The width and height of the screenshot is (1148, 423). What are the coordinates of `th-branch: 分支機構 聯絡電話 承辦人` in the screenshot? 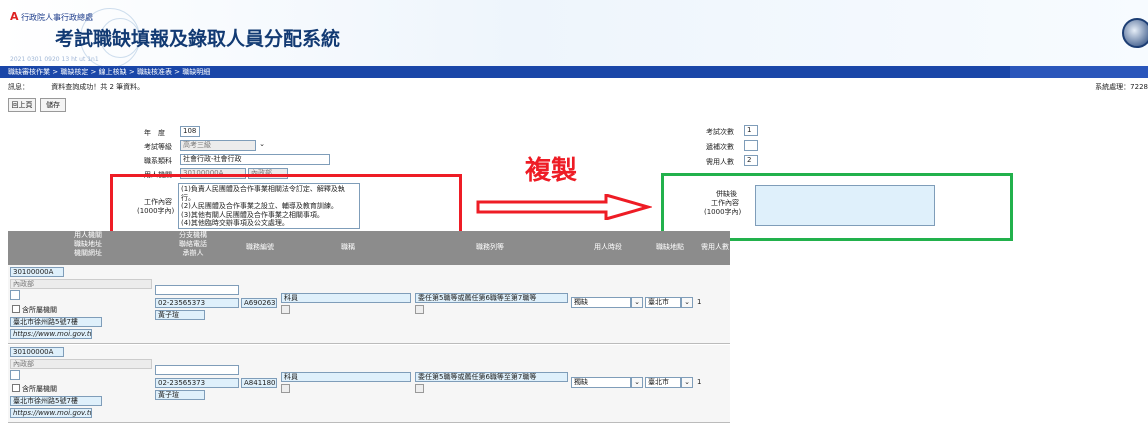 It's located at (193, 244).